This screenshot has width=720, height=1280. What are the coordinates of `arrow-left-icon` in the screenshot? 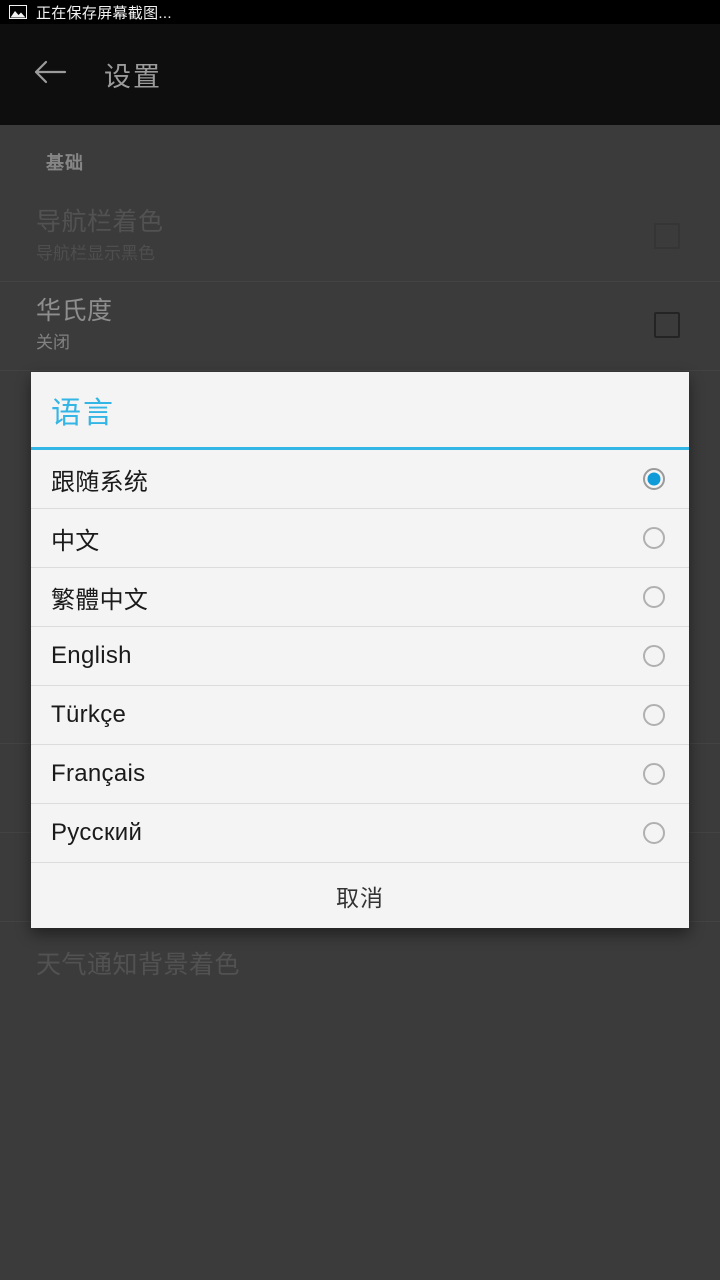 It's located at (50, 74).